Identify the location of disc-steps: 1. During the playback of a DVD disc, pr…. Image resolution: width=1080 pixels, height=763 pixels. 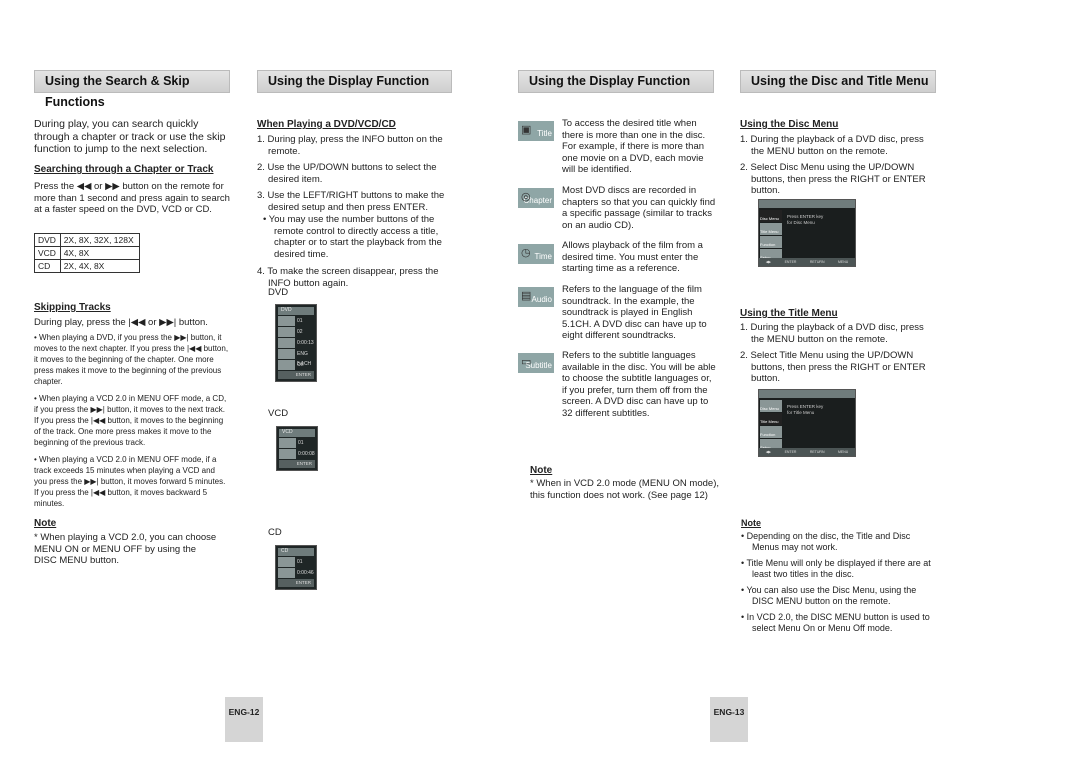
(837, 168).